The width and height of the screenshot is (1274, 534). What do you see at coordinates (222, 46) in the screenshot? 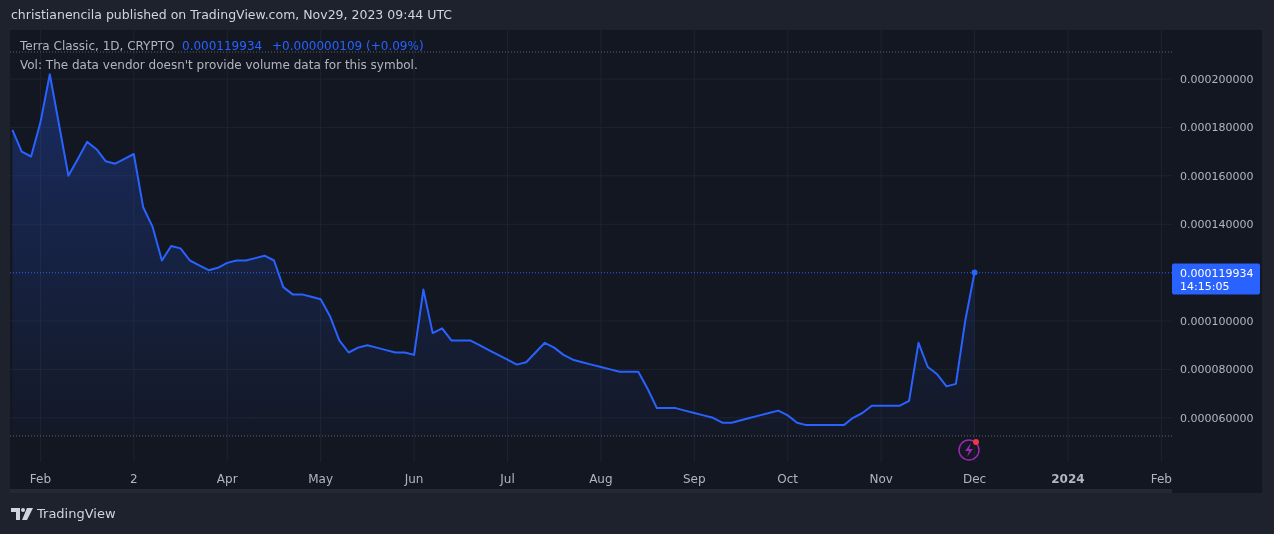
I see `legend-price: 0.000119934` at bounding box center [222, 46].